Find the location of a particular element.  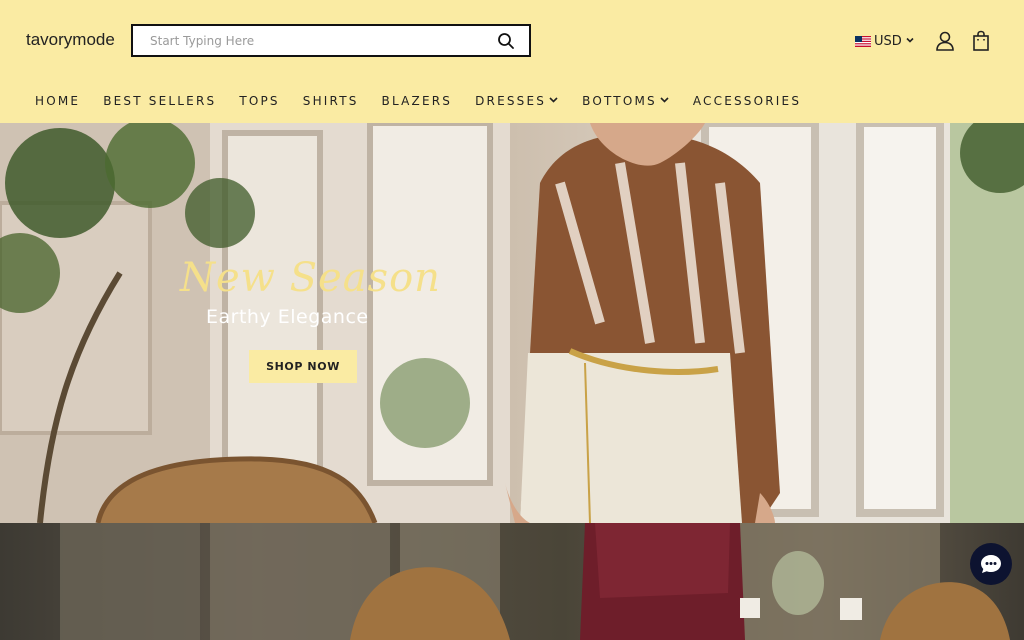

brand-logo: tavorymode is located at coordinates (70, 40).